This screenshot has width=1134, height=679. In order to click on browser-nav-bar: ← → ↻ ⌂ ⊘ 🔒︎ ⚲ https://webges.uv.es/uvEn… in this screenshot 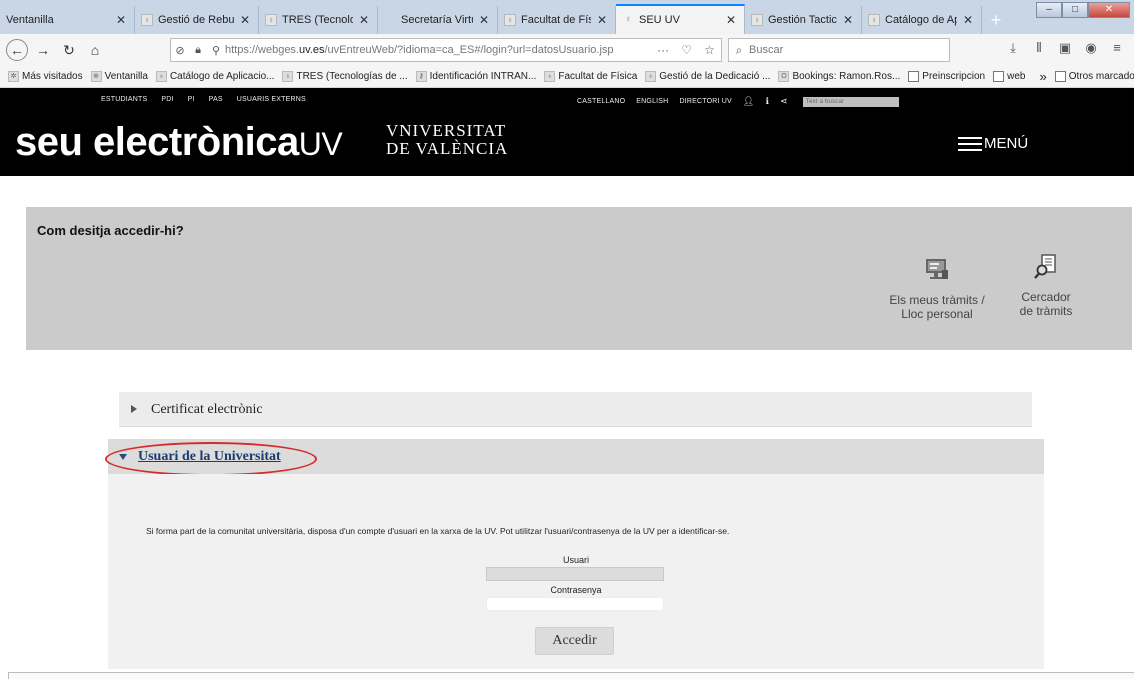, I will do `click(567, 50)`.